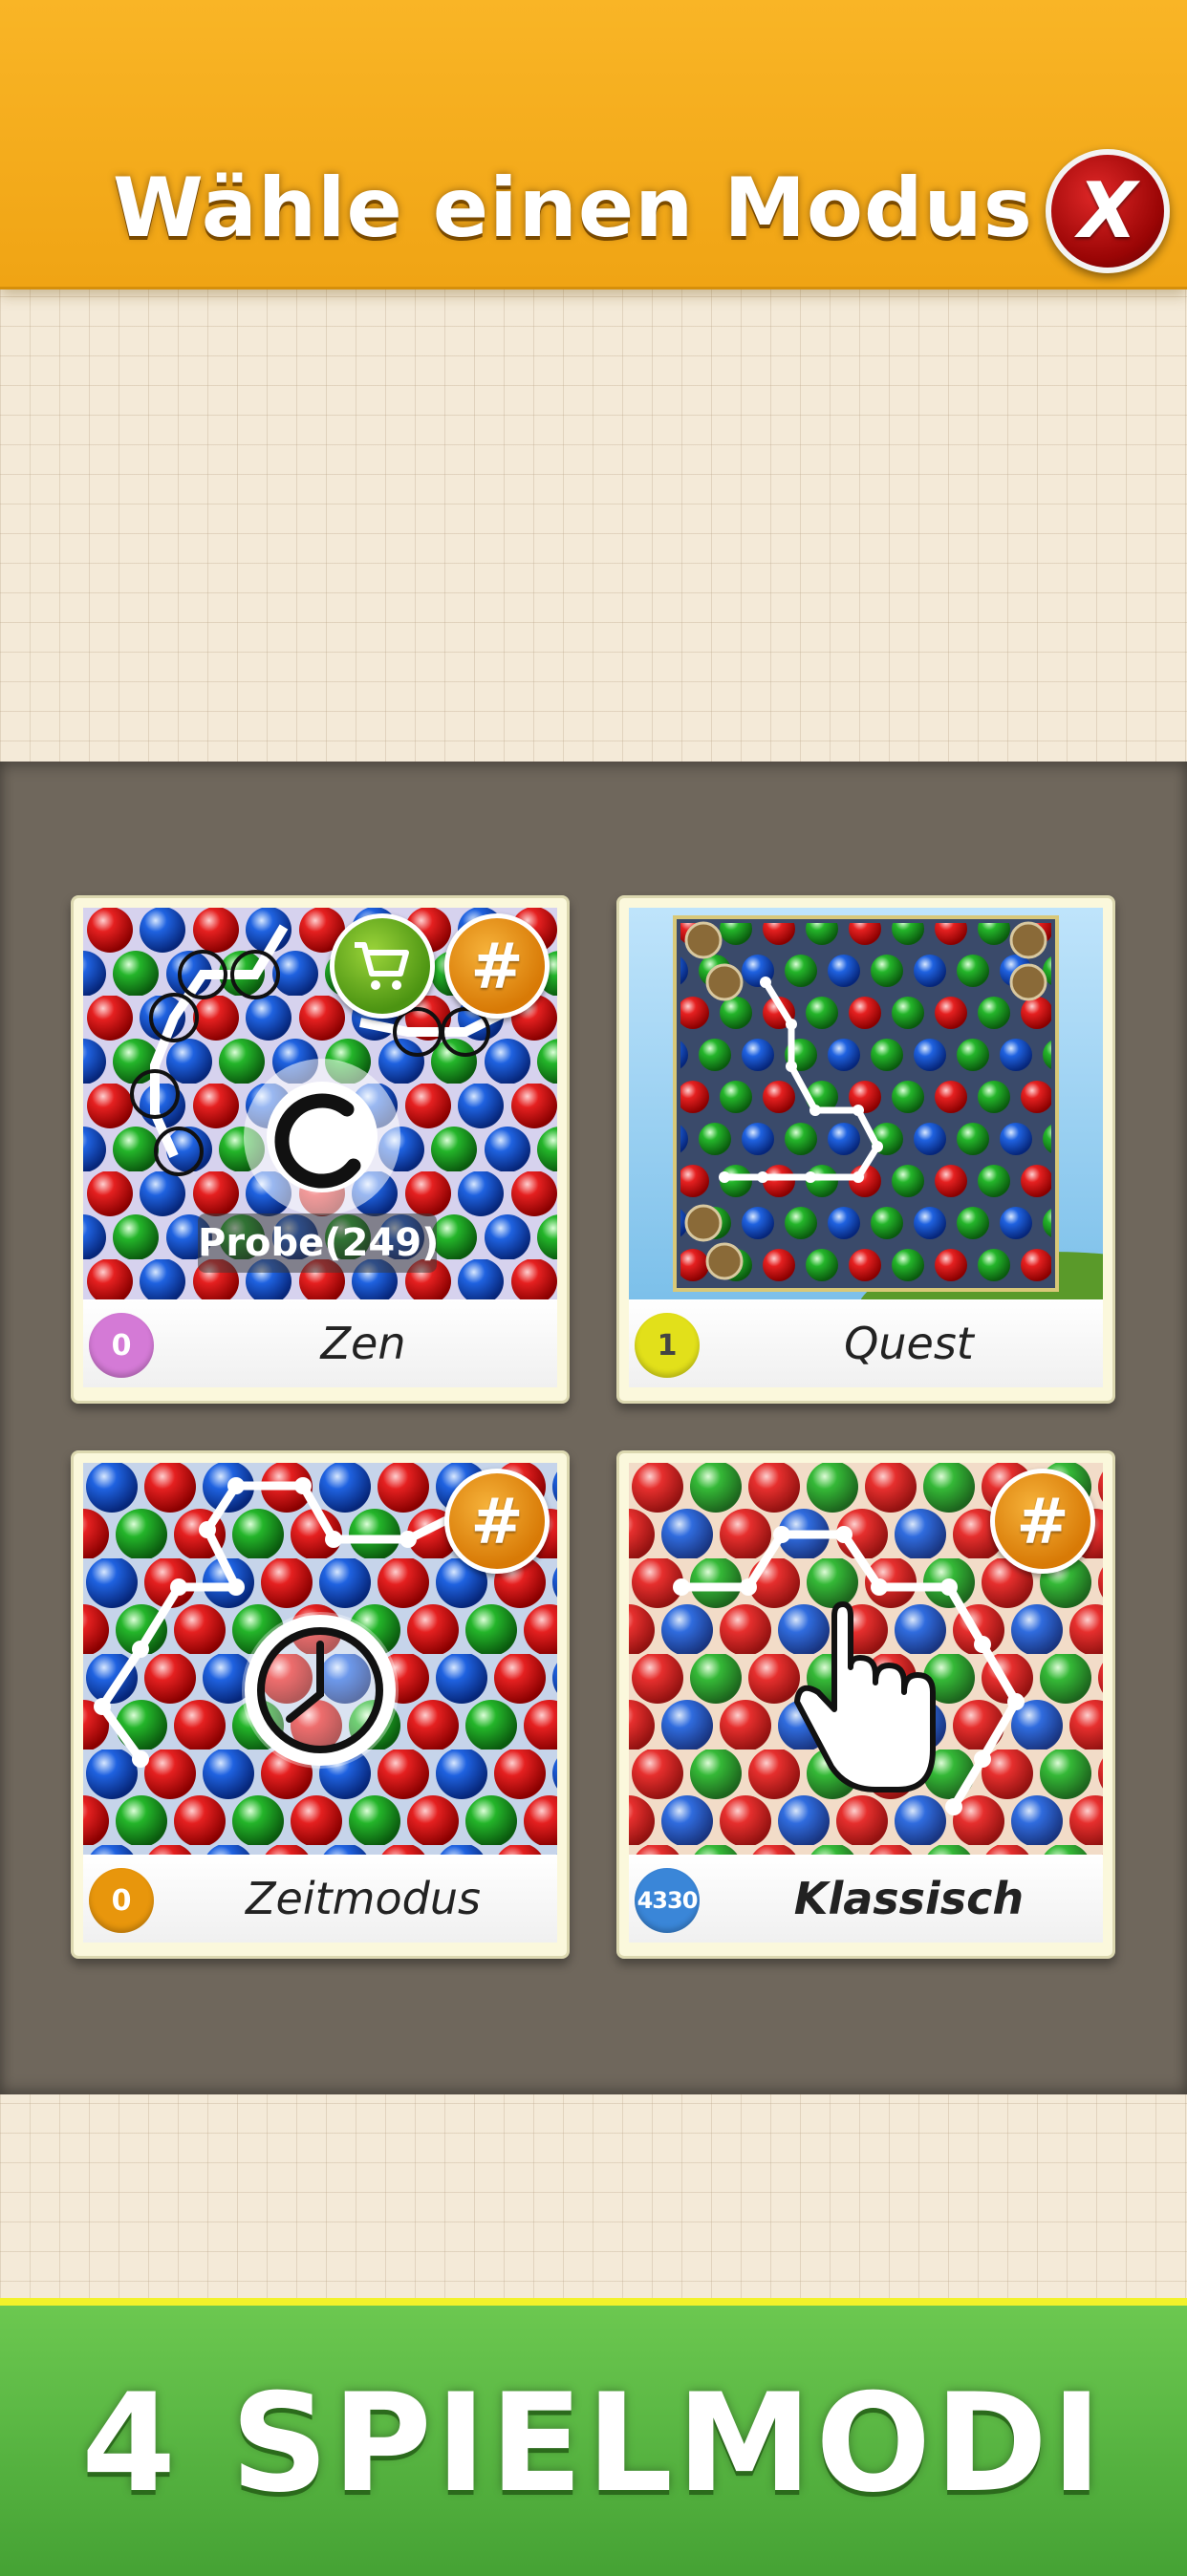 The height and width of the screenshot is (2576, 1187). I want to click on card-footer: 4330 Klassisch, so click(866, 1899).